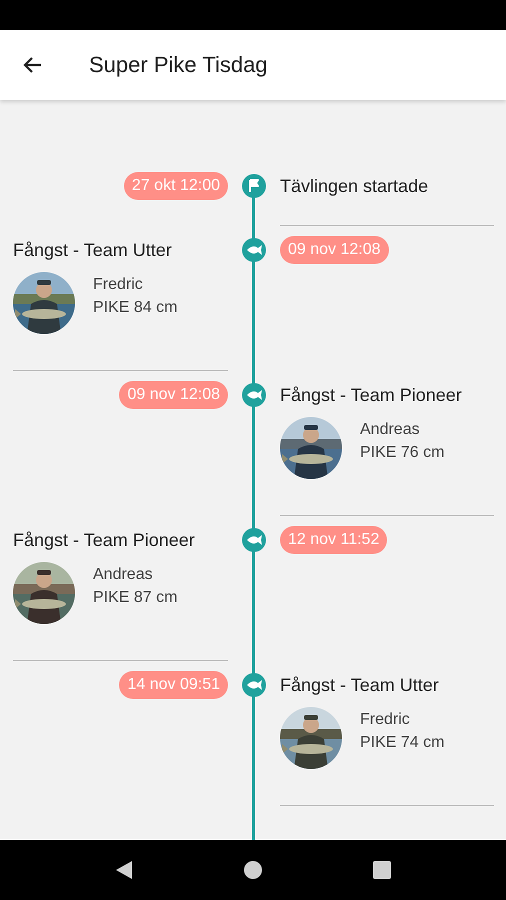  I want to click on flag-icon, so click(254, 186).